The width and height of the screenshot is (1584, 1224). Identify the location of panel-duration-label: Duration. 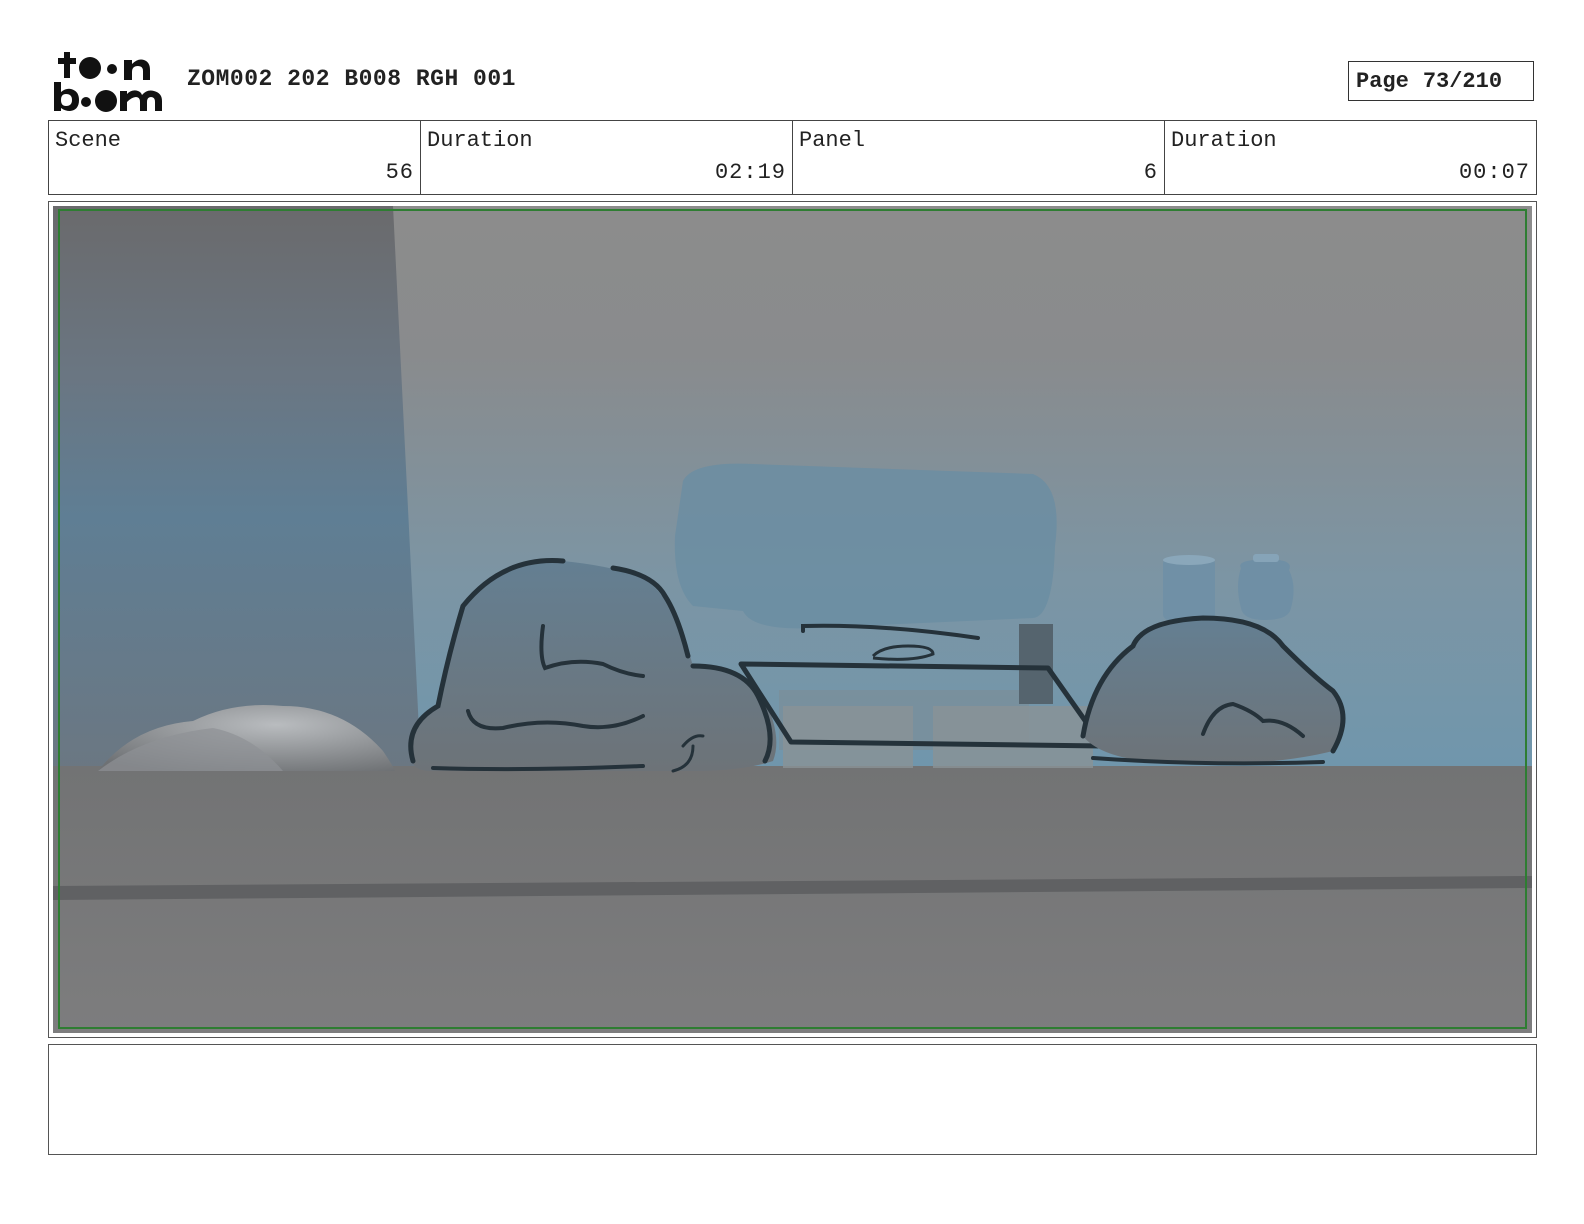
(1224, 140).